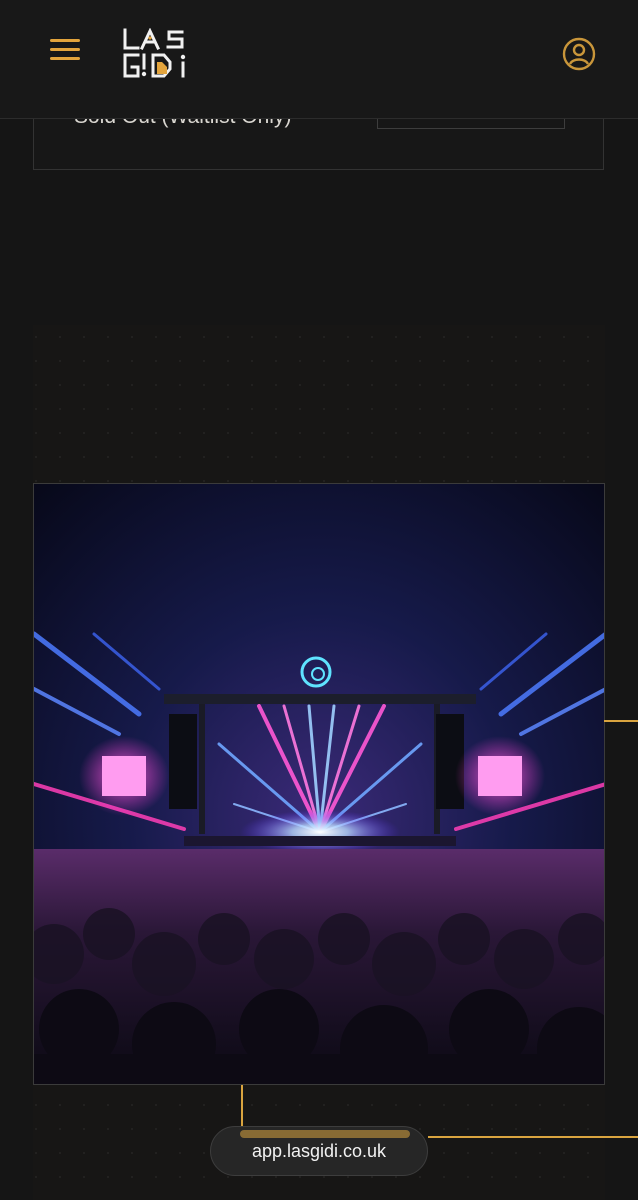 The image size is (638, 1200). Describe the element at coordinates (579, 54) in the screenshot. I see `user-circle-icon` at that location.